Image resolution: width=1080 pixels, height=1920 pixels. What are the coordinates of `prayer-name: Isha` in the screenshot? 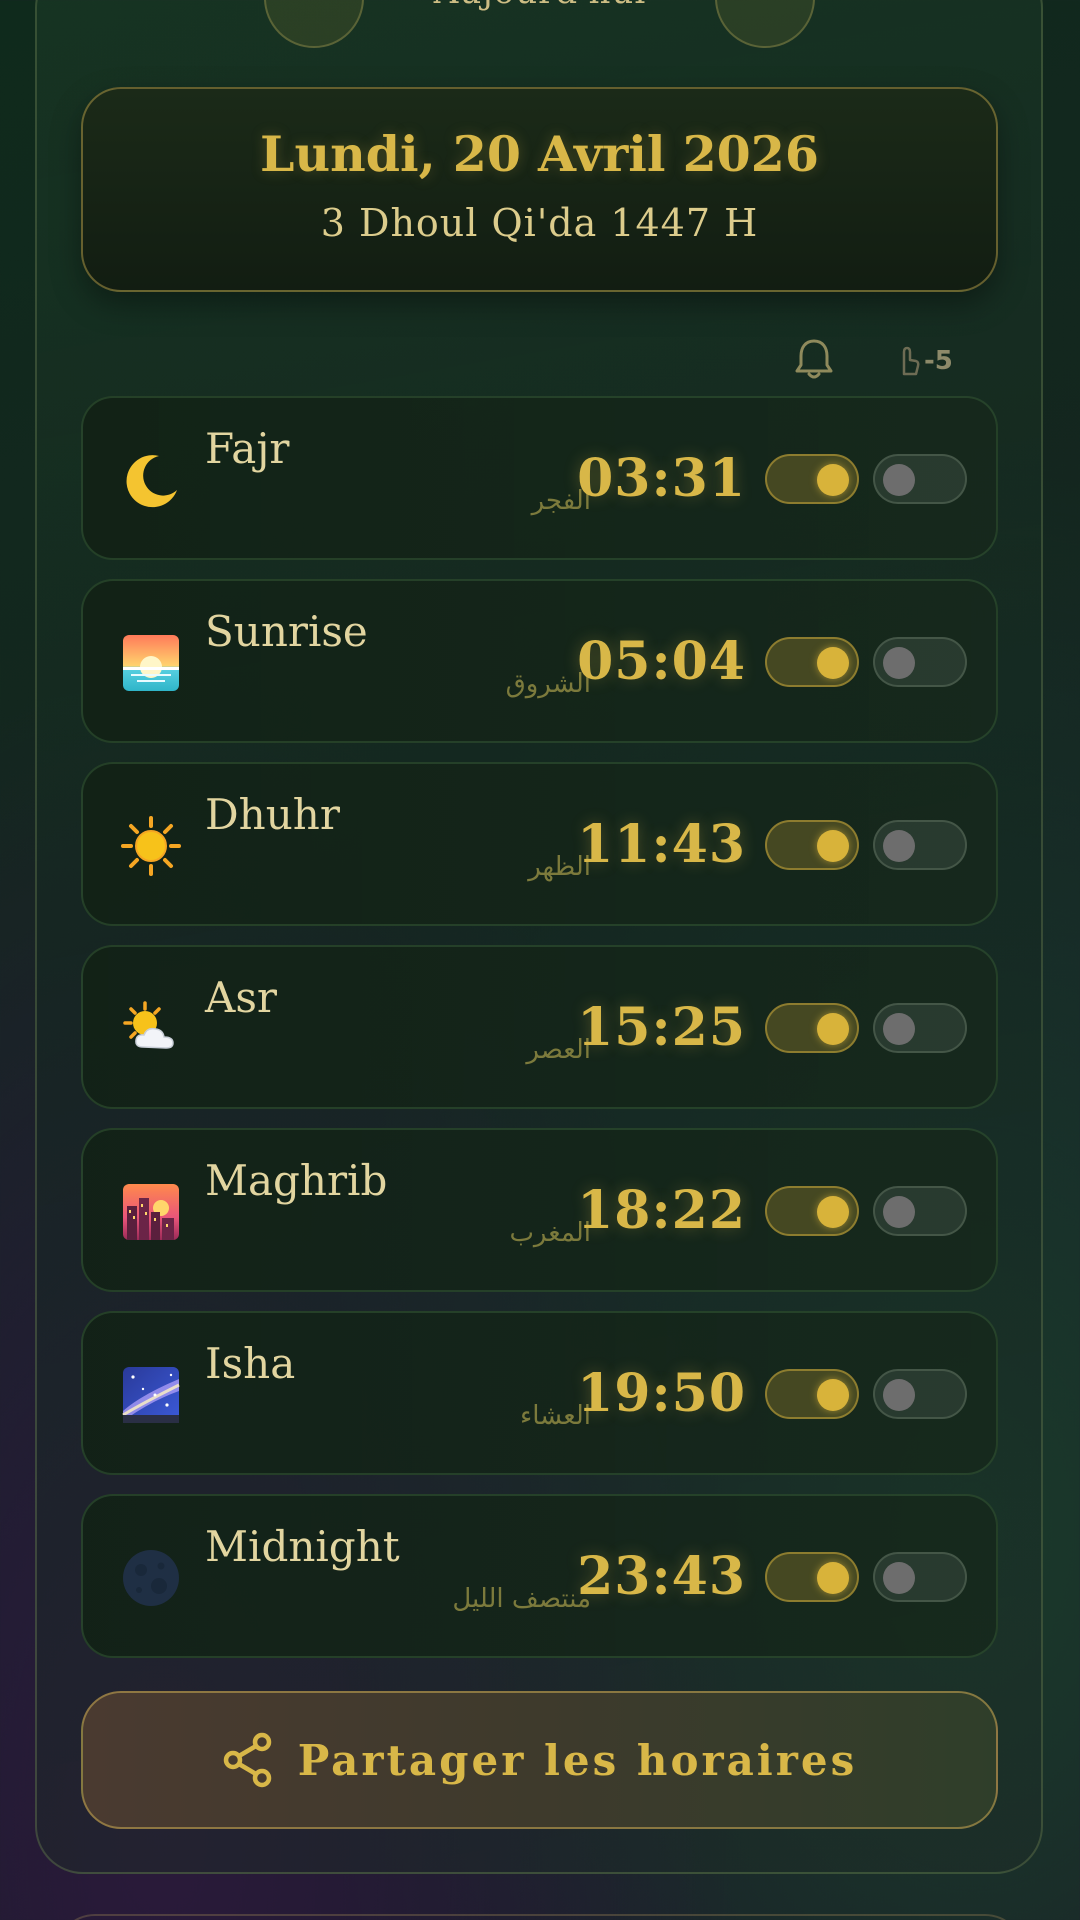 It's located at (250, 1363).